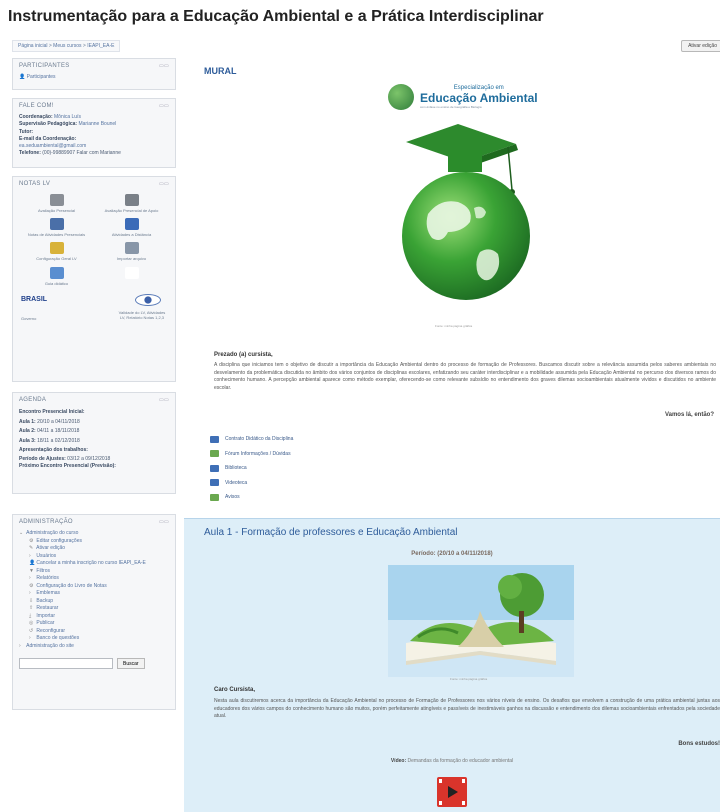 The width and height of the screenshot is (720, 812). What do you see at coordinates (700, 46) in the screenshot?
I see `edit-mode-button: Ativar edição` at bounding box center [700, 46].